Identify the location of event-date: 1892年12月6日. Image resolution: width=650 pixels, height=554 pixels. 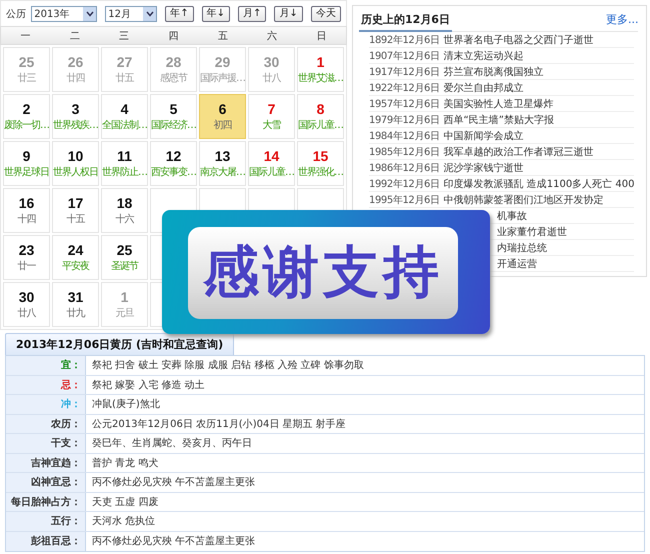
(404, 40).